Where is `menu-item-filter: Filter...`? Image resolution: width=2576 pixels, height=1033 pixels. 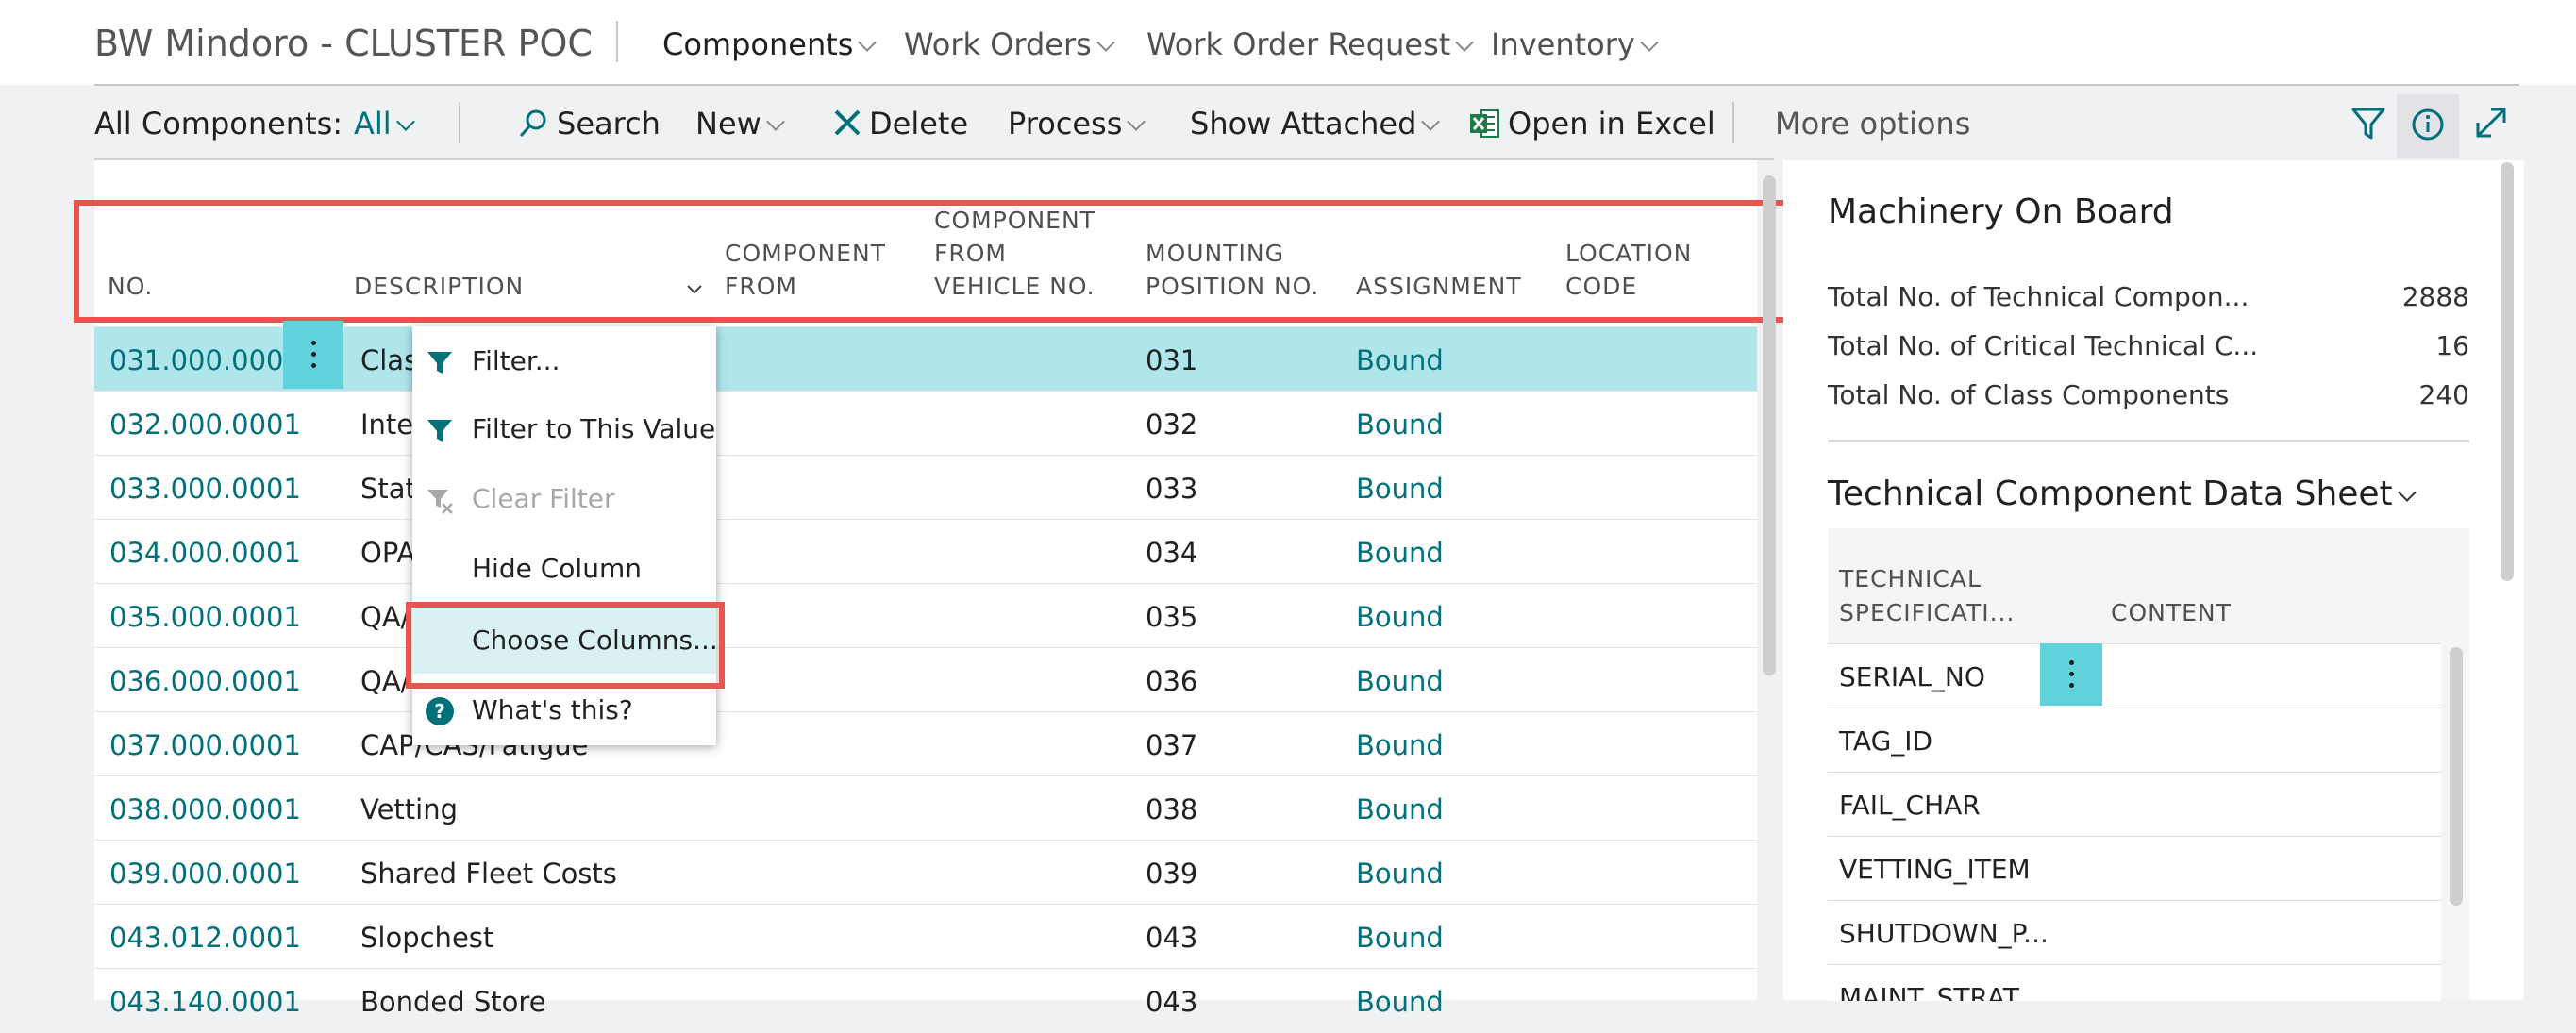
menu-item-filter: Filter... is located at coordinates (564, 360).